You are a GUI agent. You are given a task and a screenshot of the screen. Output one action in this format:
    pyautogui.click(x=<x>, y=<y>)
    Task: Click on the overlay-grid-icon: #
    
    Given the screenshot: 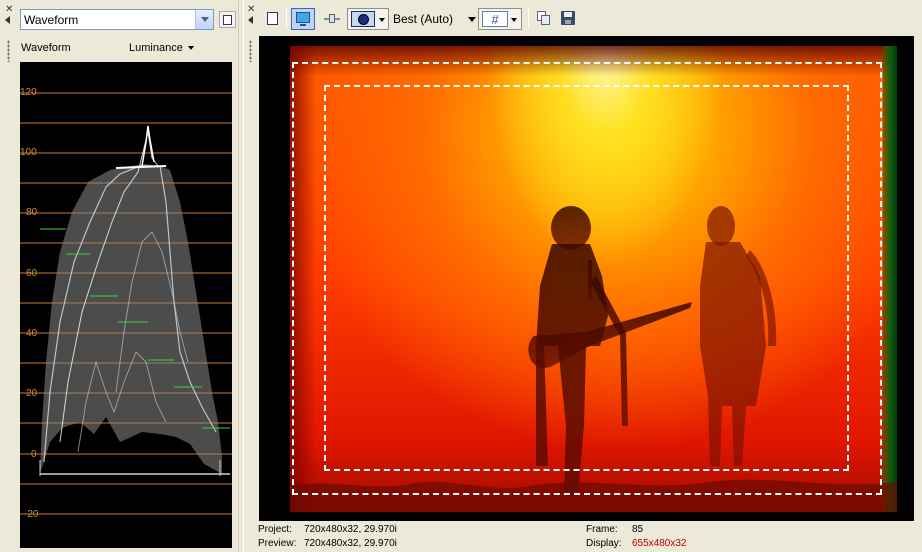 What is the action you would take?
    pyautogui.click(x=495, y=19)
    